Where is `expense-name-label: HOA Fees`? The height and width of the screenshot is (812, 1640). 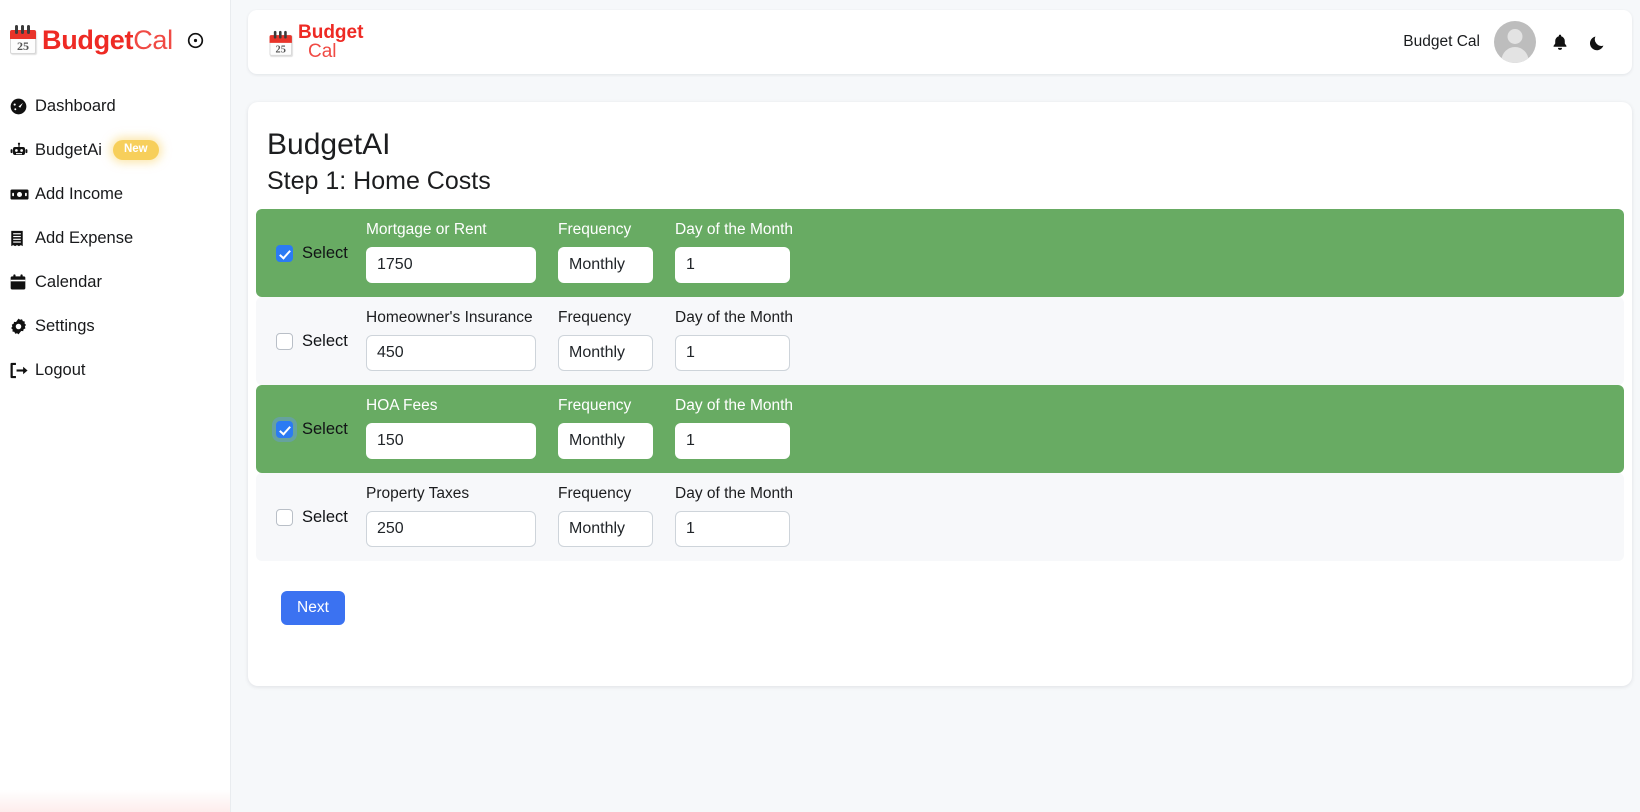 expense-name-label: HOA Fees is located at coordinates (402, 405).